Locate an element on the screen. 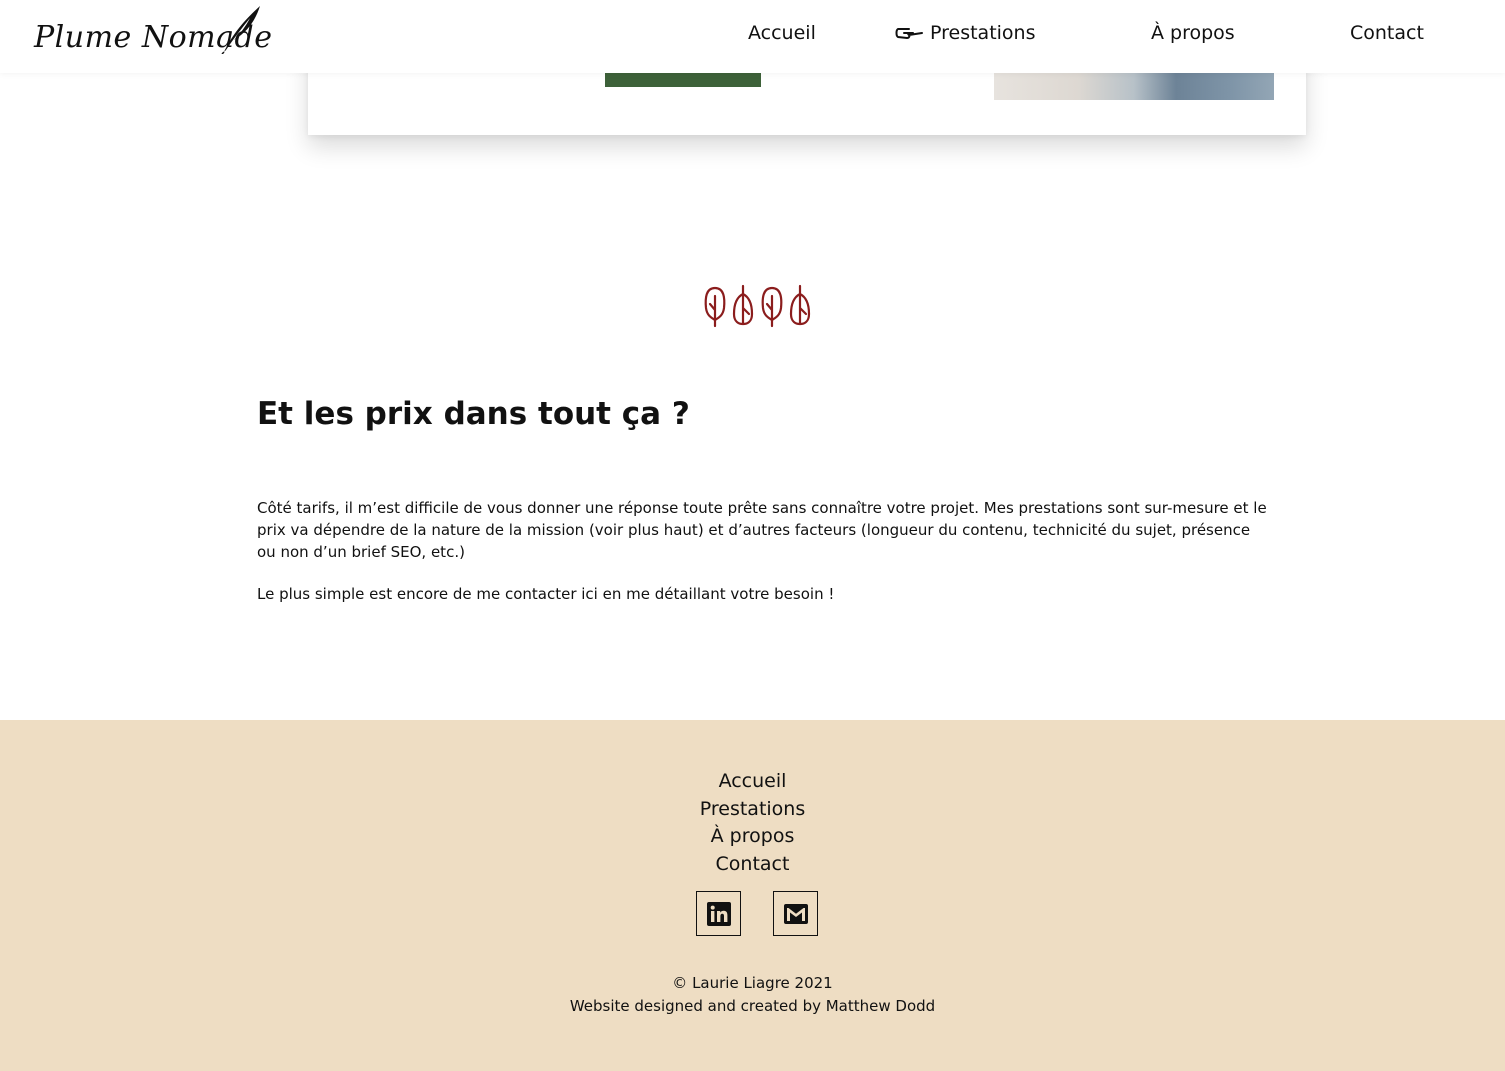 This screenshot has height=1071, width=1505. linkedin-icon is located at coordinates (718, 913).